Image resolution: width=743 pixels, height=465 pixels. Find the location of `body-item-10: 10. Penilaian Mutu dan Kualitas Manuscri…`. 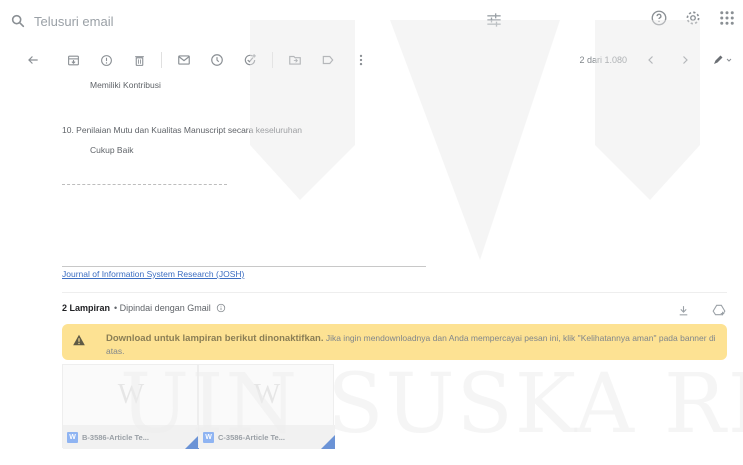

body-item-10: 10. Penilaian Mutu dan Kualitas Manuscri… is located at coordinates (182, 130).